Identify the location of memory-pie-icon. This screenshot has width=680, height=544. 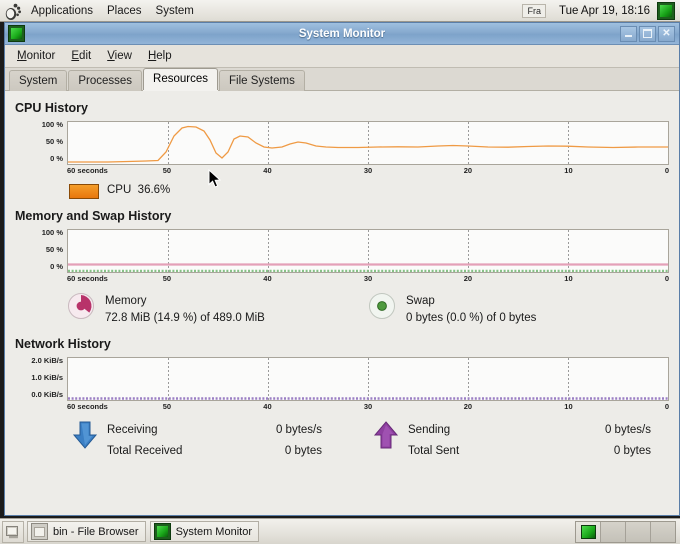
(81, 306).